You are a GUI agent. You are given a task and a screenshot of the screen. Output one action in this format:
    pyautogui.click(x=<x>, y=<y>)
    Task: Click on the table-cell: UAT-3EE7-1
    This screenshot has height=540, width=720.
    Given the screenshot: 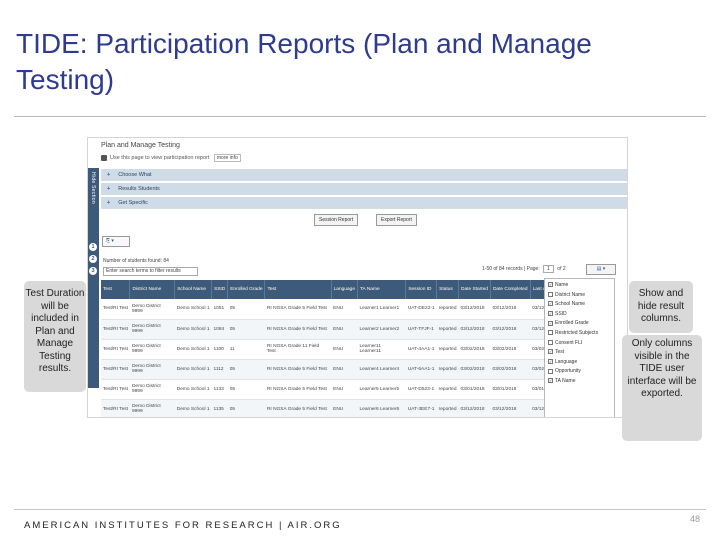 What is the action you would take?
    pyautogui.click(x=421, y=408)
    